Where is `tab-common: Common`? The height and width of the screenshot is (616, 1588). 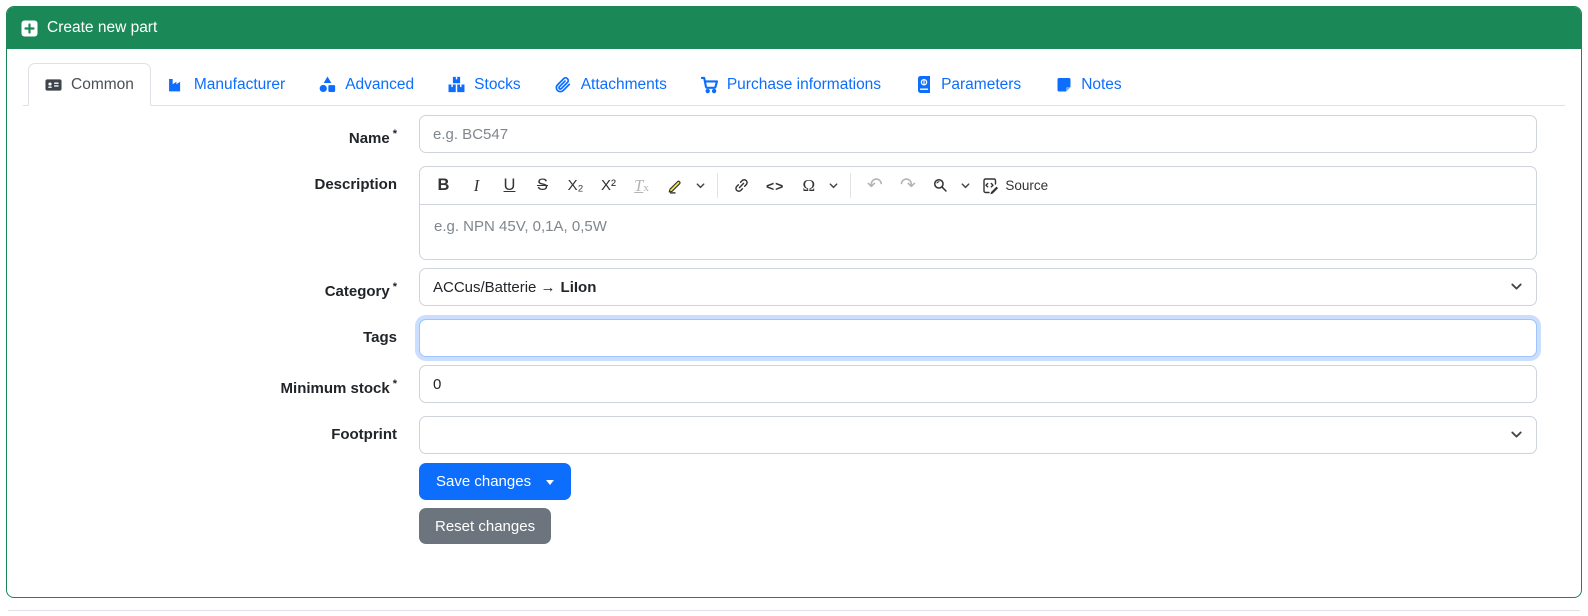
tab-common: Common is located at coordinates (89, 84).